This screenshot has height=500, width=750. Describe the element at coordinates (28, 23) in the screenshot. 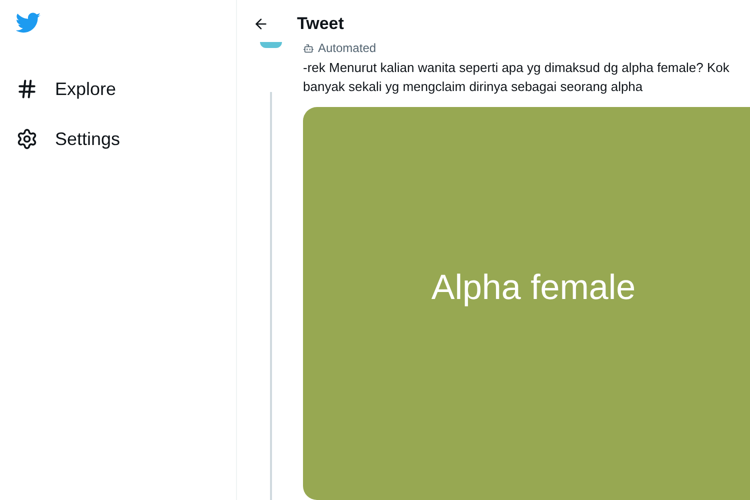

I see `bird-logo-icon` at that location.